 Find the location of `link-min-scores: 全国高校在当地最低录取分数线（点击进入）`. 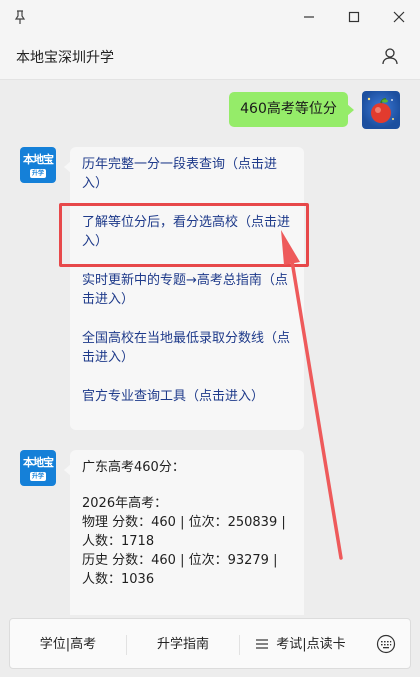

link-min-scores: 全国高校在当地最低录取分数线（点击进入） is located at coordinates (187, 348).